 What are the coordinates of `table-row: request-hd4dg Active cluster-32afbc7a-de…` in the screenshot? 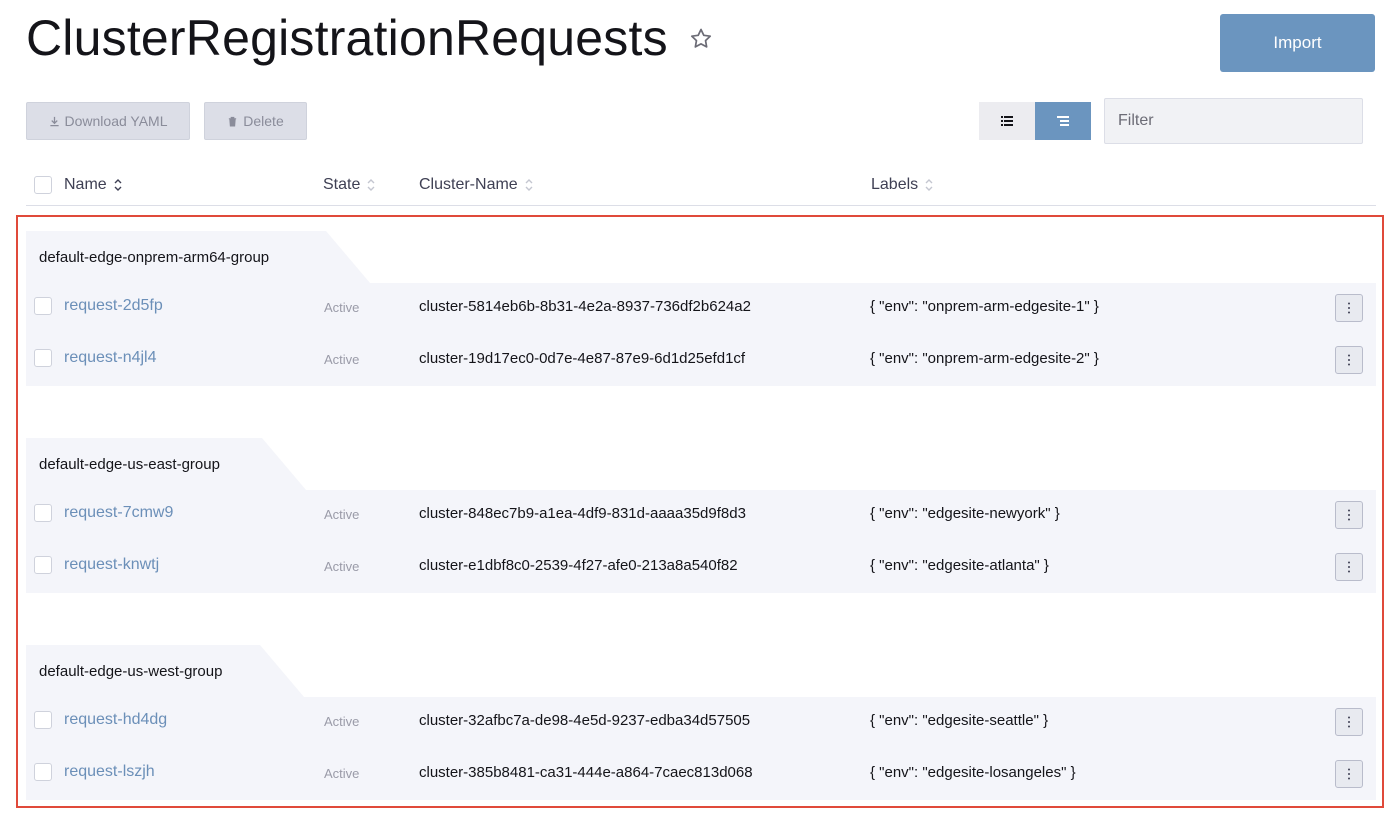 It's located at (701, 722).